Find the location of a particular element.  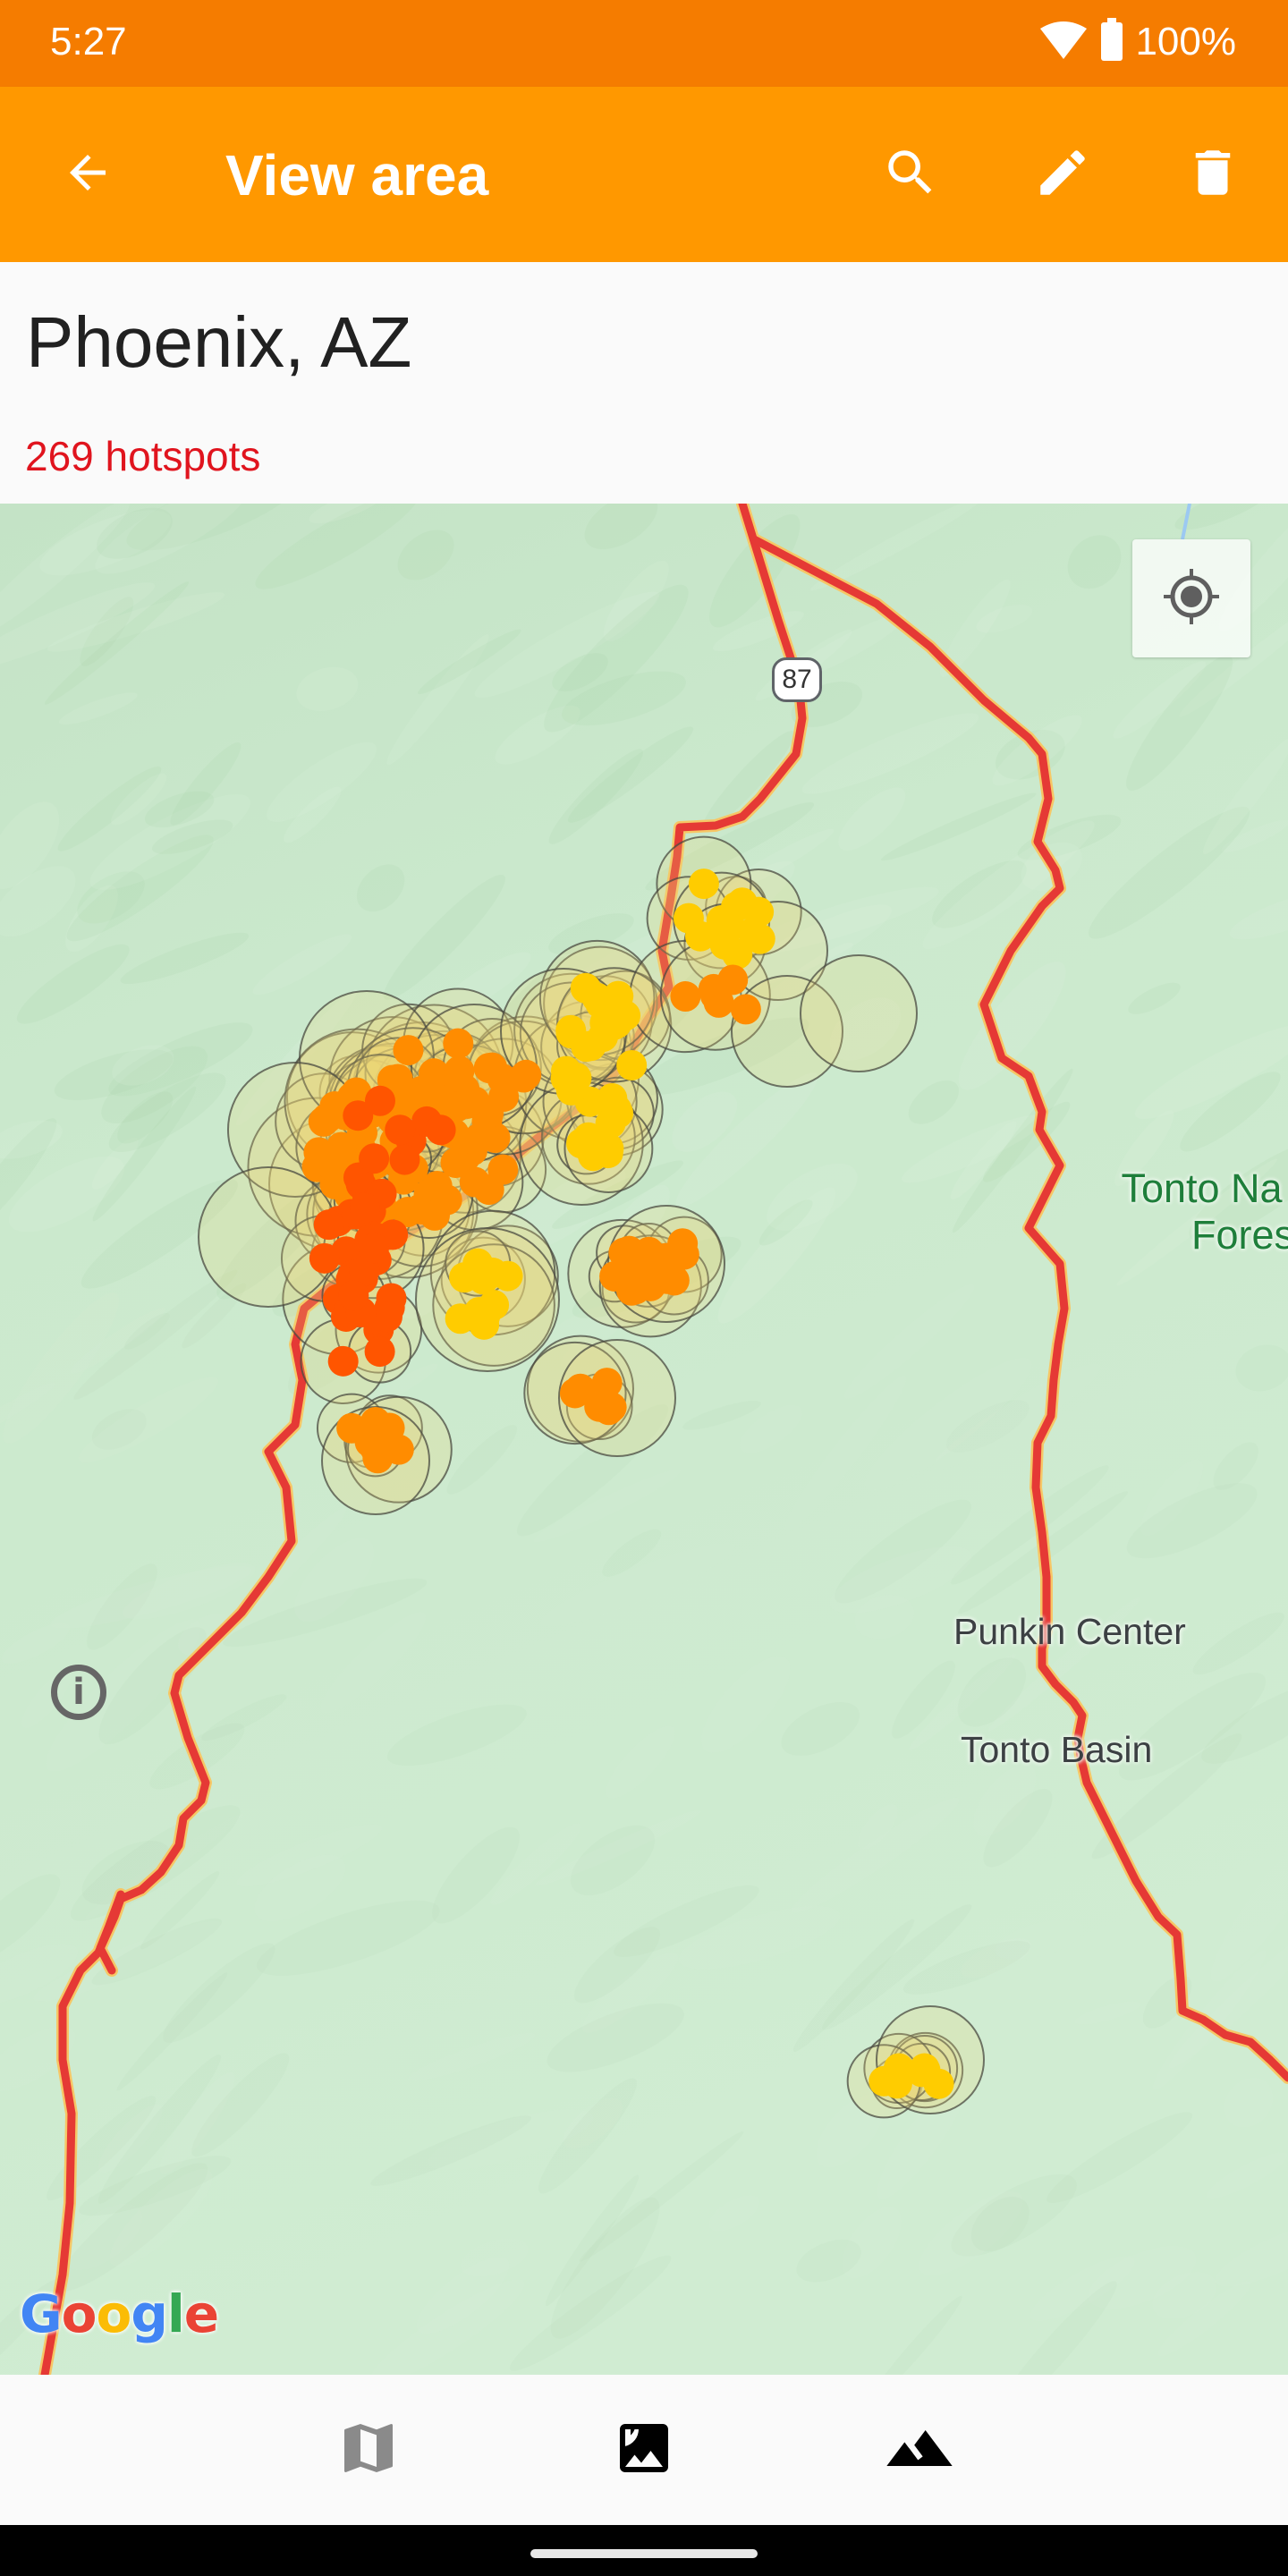

arrow-back-icon is located at coordinates (87, 175).